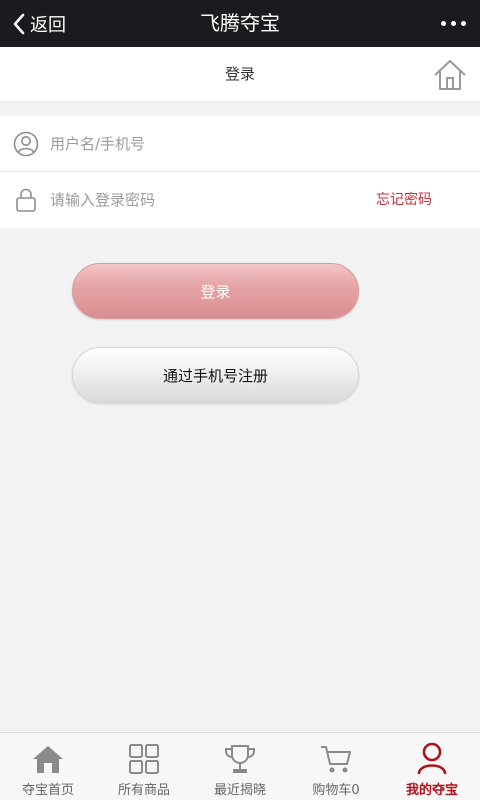 Image resolution: width=480 pixels, height=800 pixels. Describe the element at coordinates (144, 755) in the screenshot. I see `grid-icon` at that location.